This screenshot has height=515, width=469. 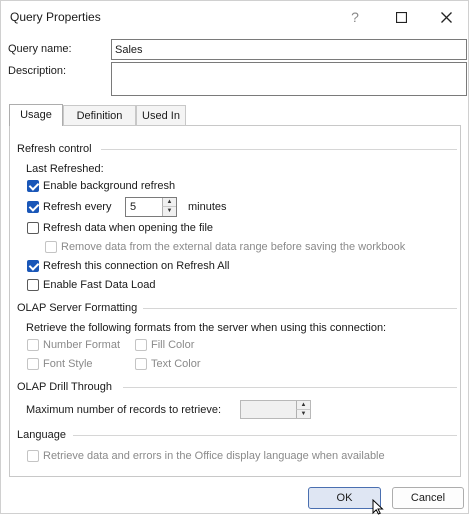 I want to click on refresh-interval-down-button: ▼, so click(x=169, y=211).